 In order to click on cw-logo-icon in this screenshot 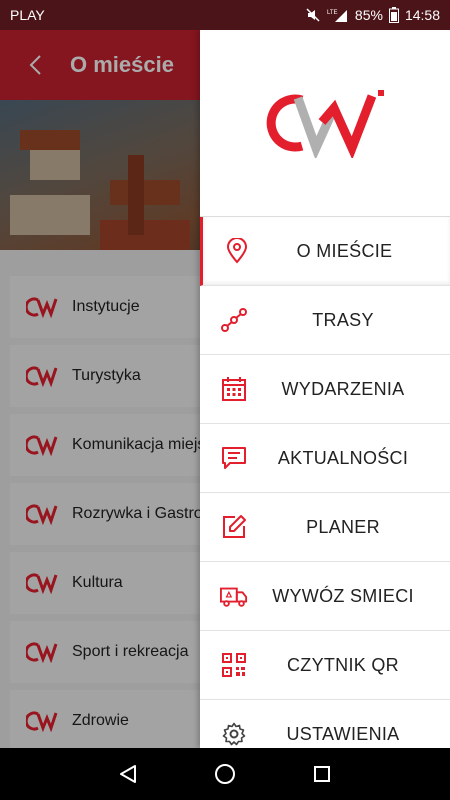, I will do `click(325, 124)`.